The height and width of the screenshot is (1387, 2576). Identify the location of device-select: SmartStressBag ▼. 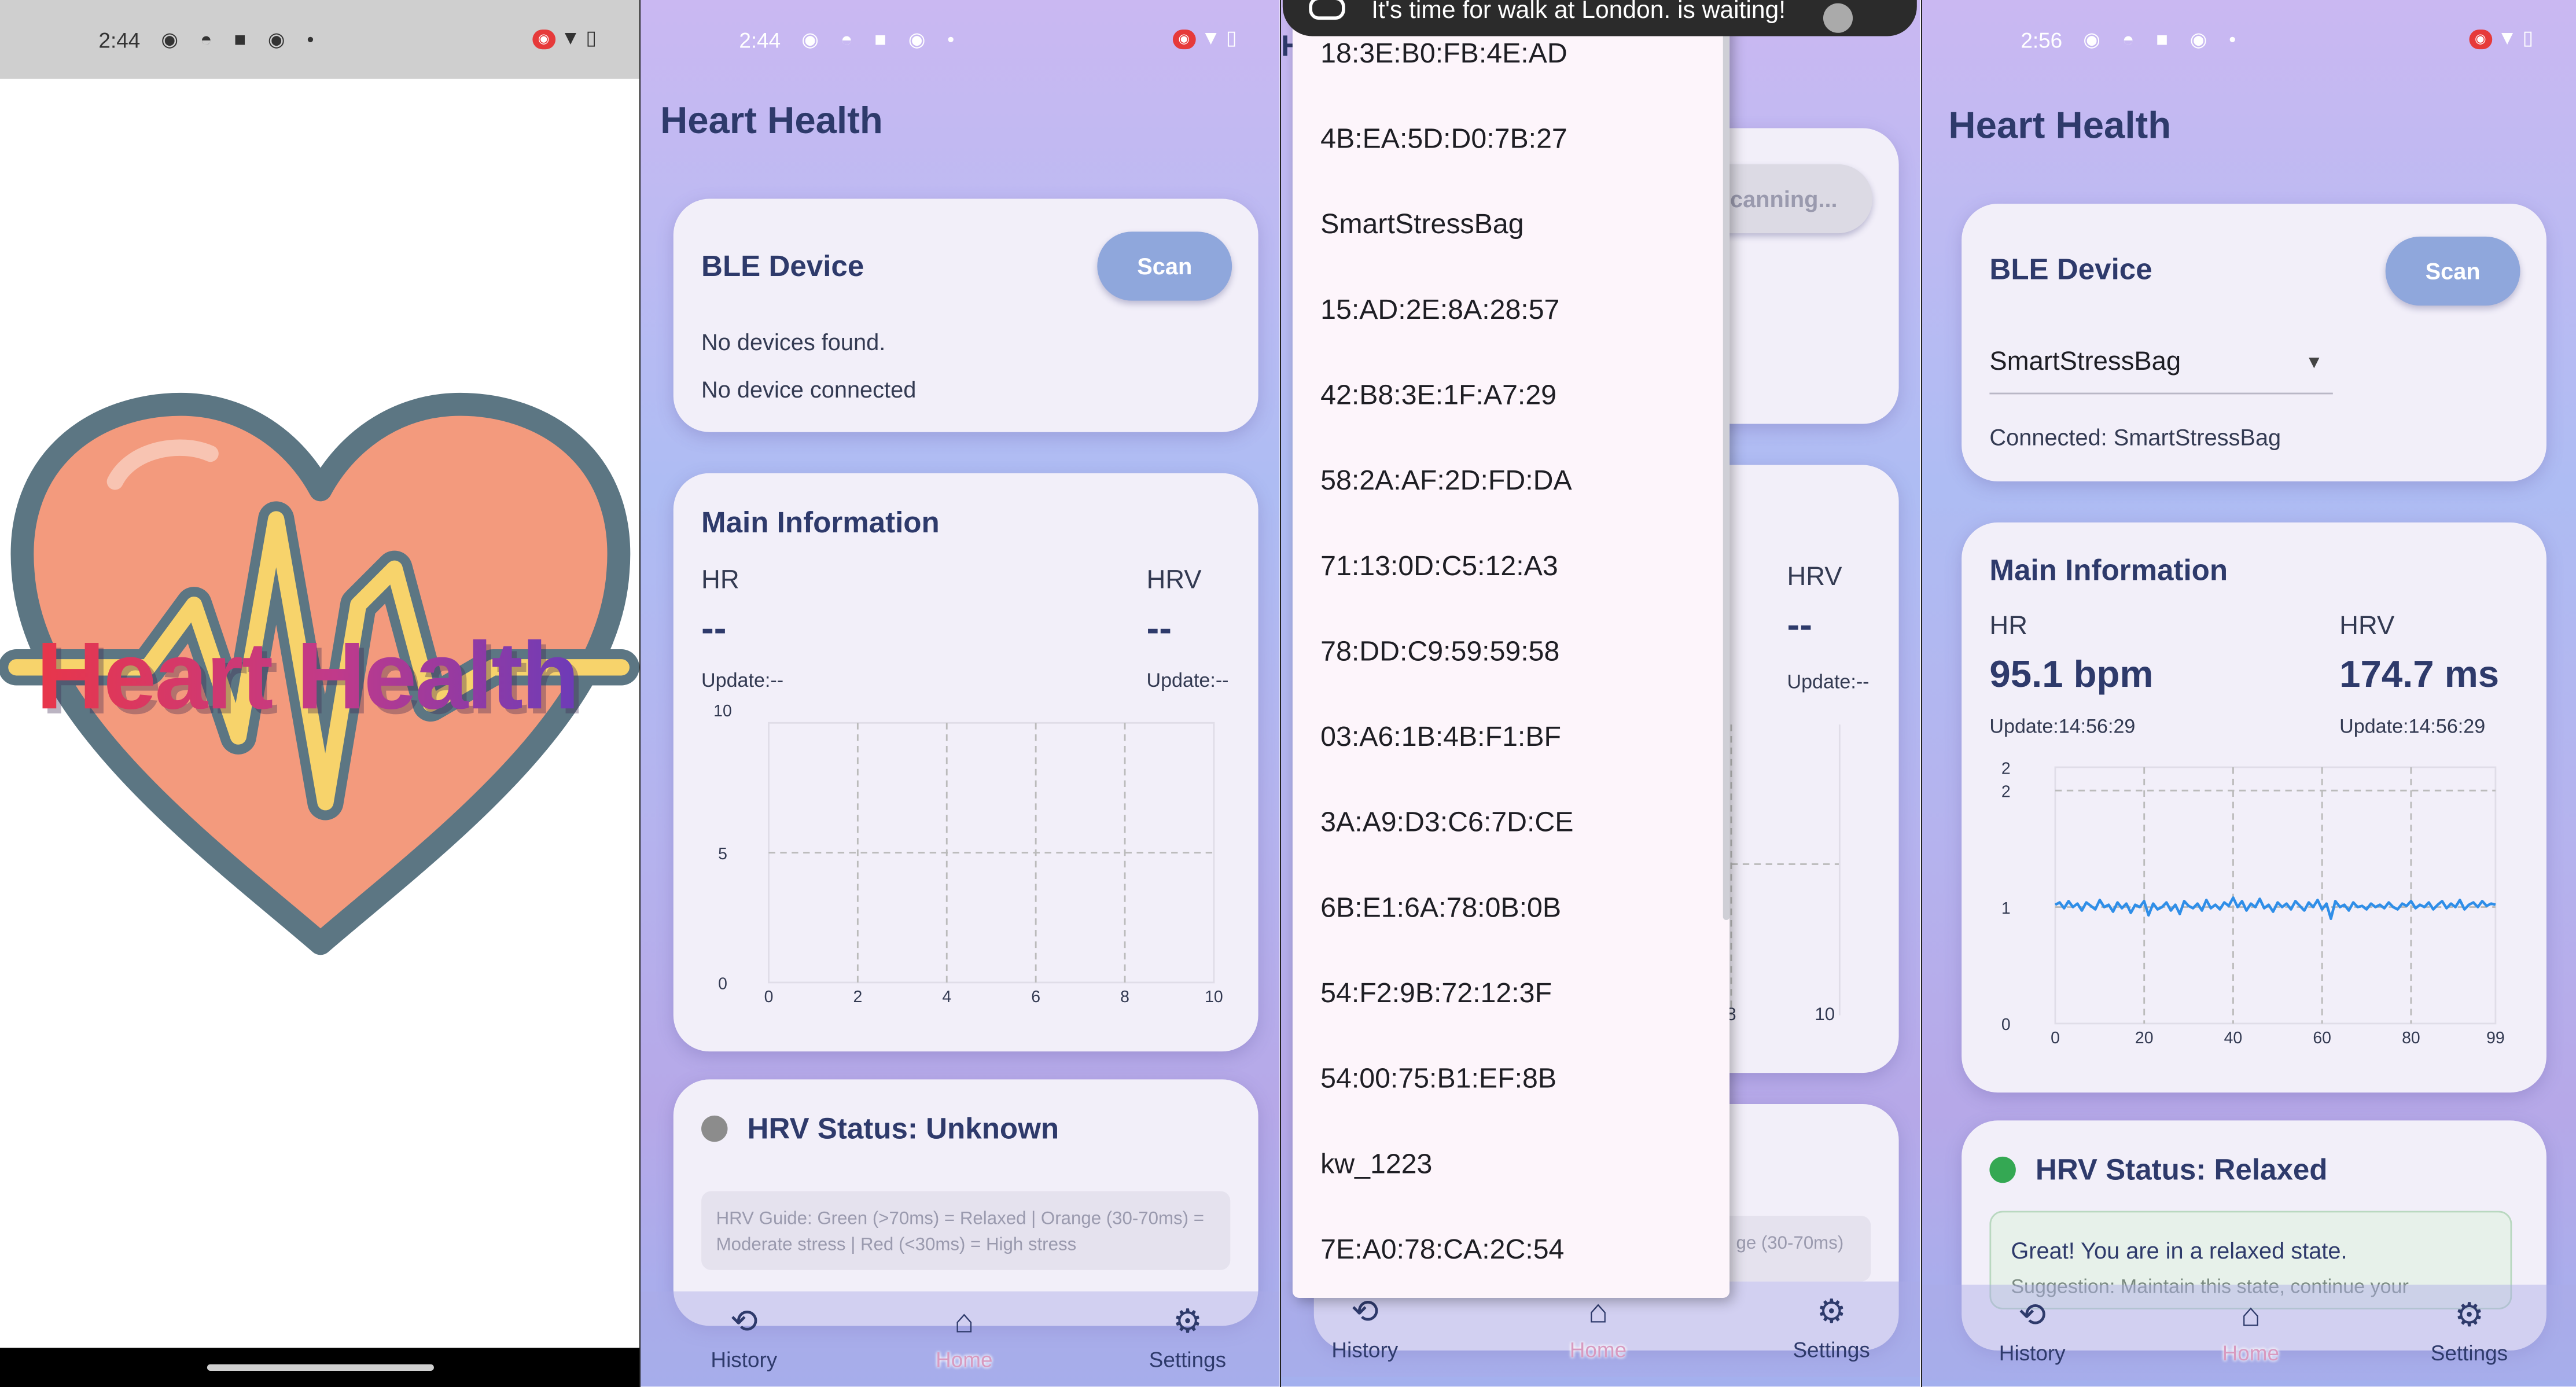
(2161, 371).